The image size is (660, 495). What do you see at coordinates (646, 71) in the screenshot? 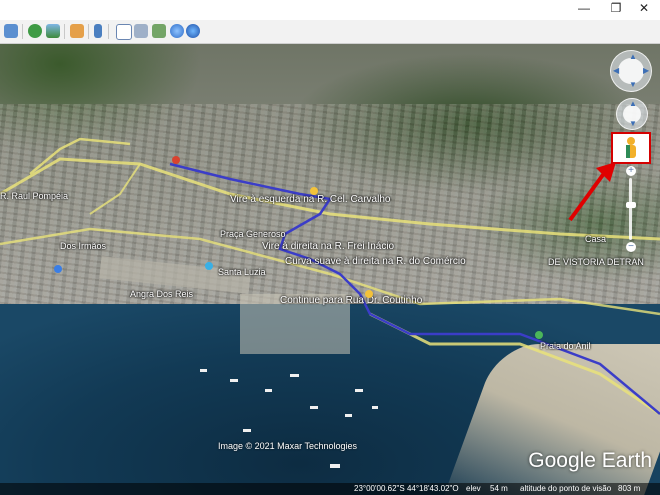
I see `look-right-icon: ▶` at bounding box center [646, 71].